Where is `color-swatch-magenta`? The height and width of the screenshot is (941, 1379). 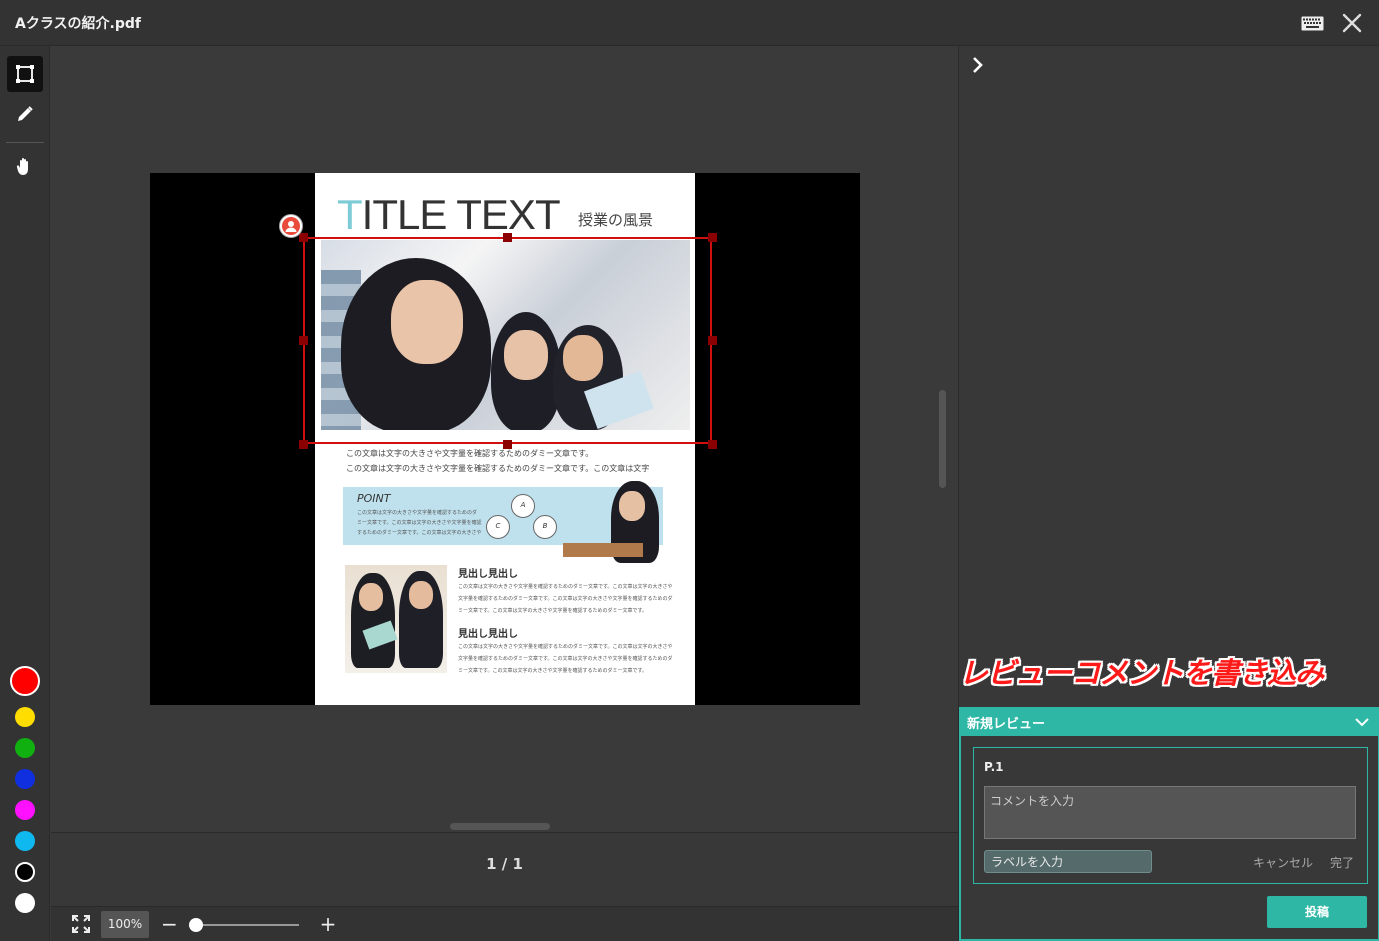 color-swatch-magenta is located at coordinates (25, 810).